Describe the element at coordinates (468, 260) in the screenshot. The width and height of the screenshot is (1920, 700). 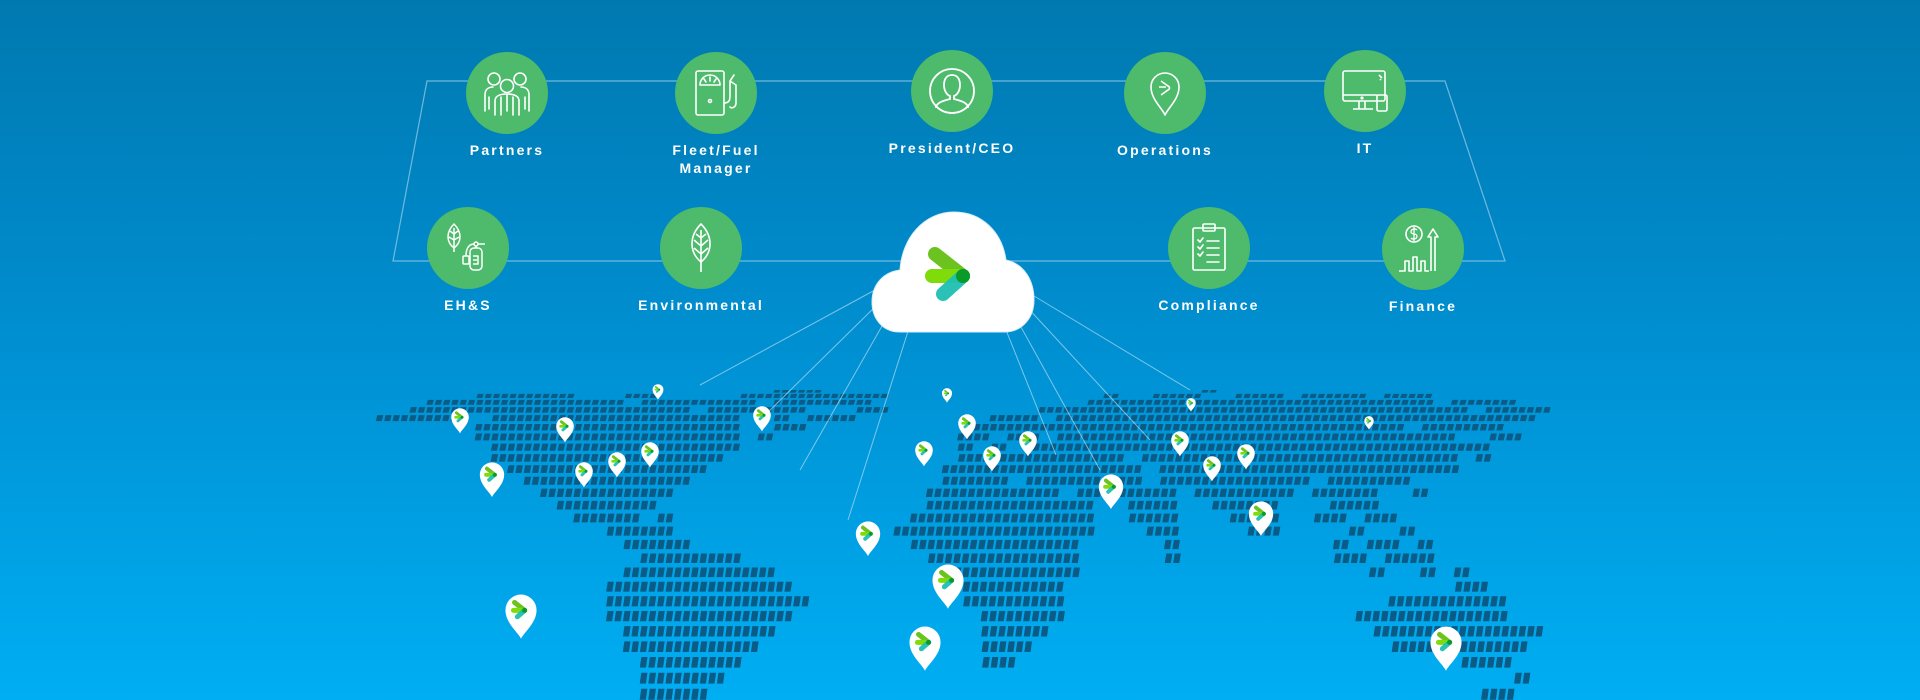
I see `role-ehs: EH&S` at that location.